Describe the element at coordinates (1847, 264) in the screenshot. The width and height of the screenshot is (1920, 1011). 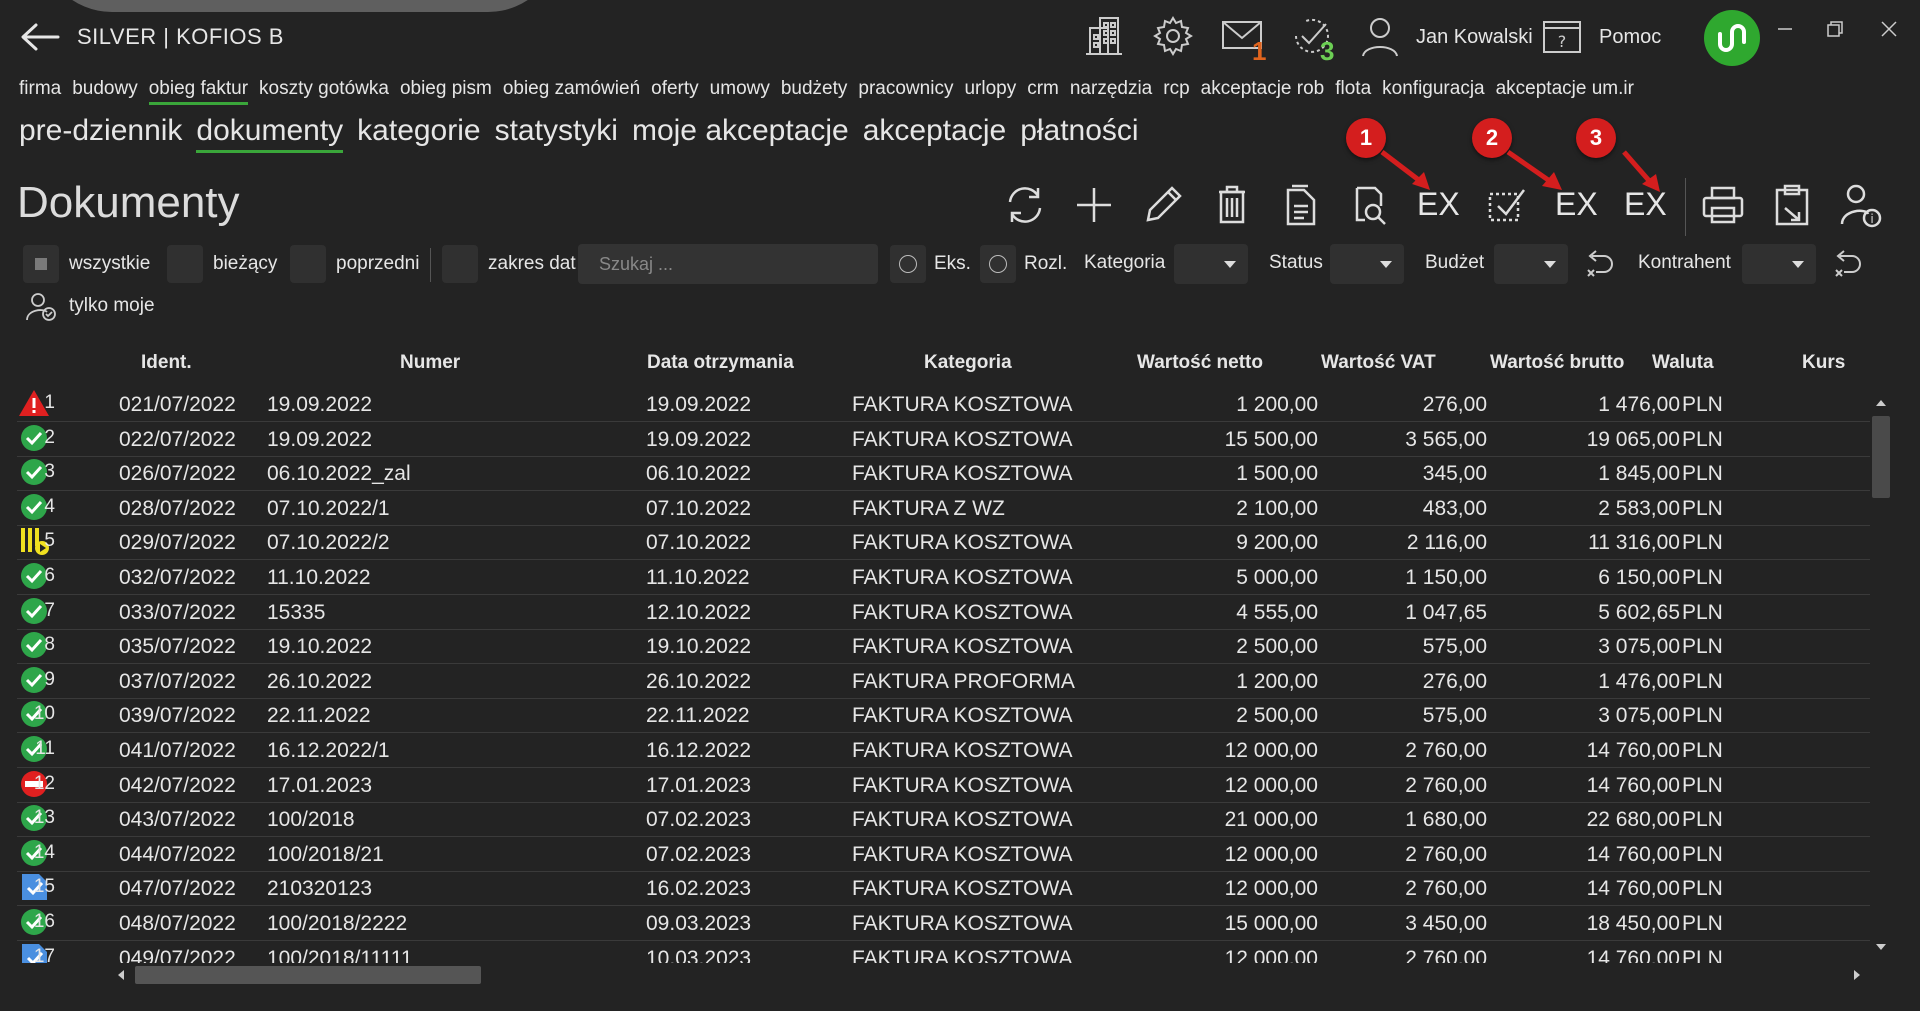
I see `clear-contractor-icon` at that location.